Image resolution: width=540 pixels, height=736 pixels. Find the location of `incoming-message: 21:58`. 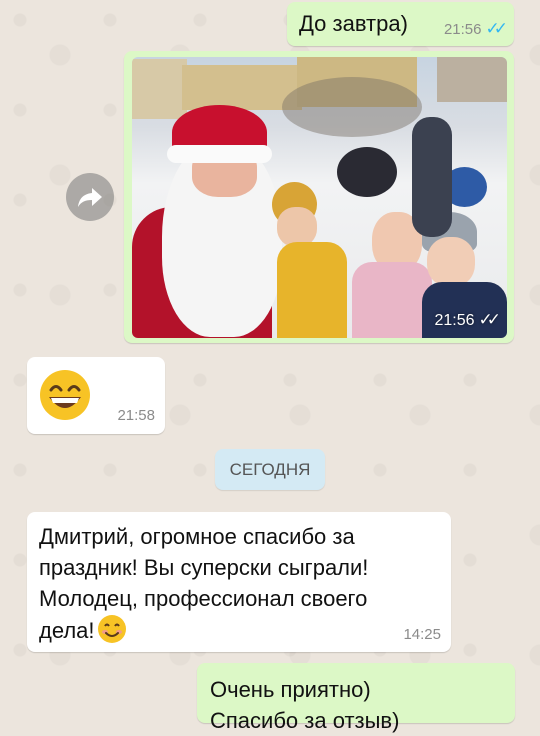

incoming-message: 21:58 is located at coordinates (96, 395).